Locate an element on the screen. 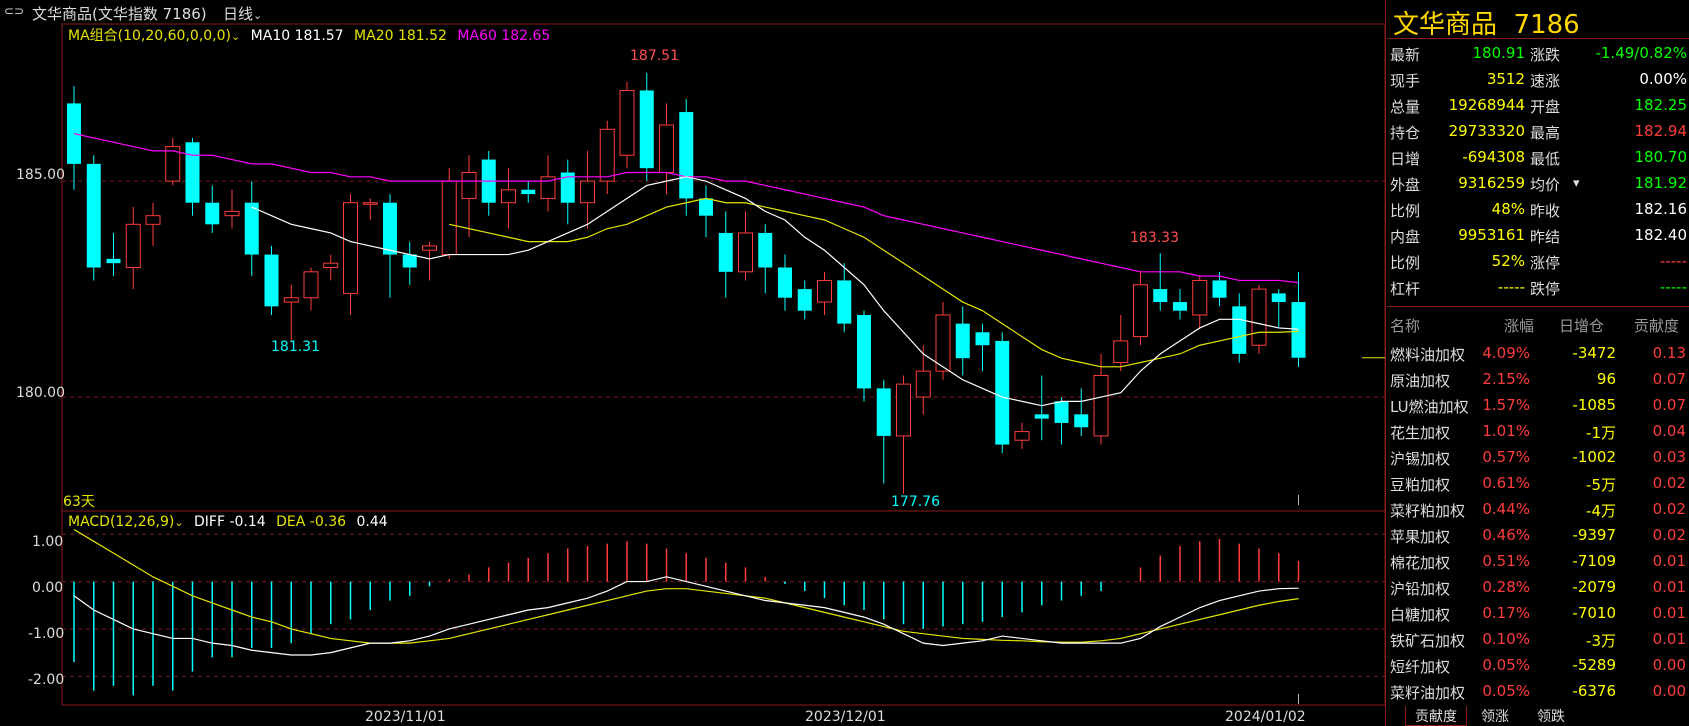  quote-label: 涨停 is located at coordinates (1545, 263).